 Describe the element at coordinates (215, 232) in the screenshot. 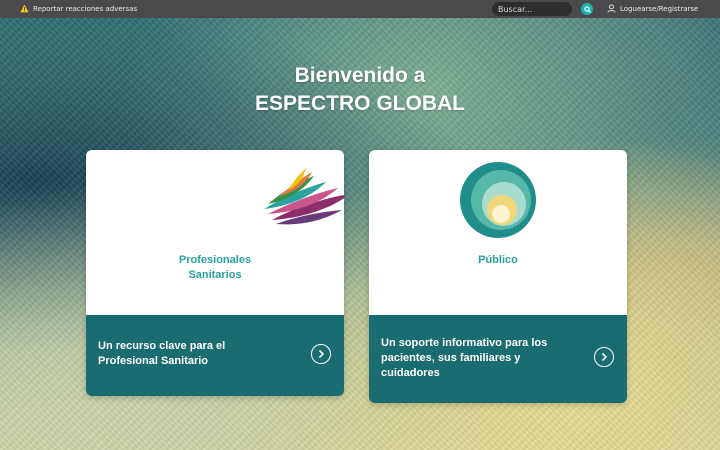

I see `card-professionals-header: Profesionales Sanitarios` at that location.